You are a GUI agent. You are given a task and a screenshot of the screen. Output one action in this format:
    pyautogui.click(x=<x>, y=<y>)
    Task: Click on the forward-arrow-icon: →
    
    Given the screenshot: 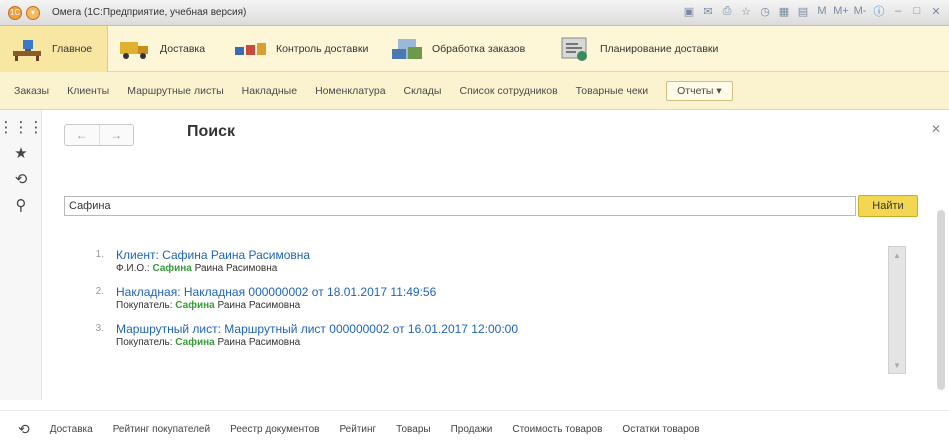 What is the action you would take?
    pyautogui.click(x=116, y=135)
    